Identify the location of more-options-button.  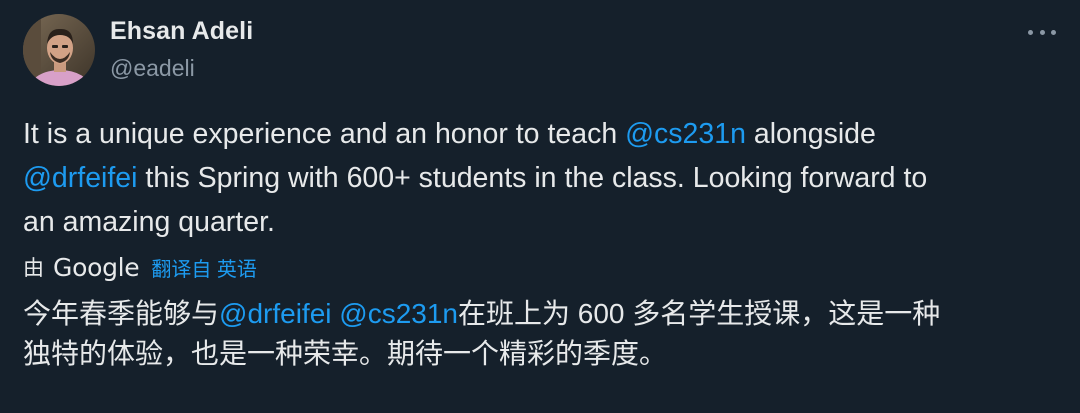
(1042, 32).